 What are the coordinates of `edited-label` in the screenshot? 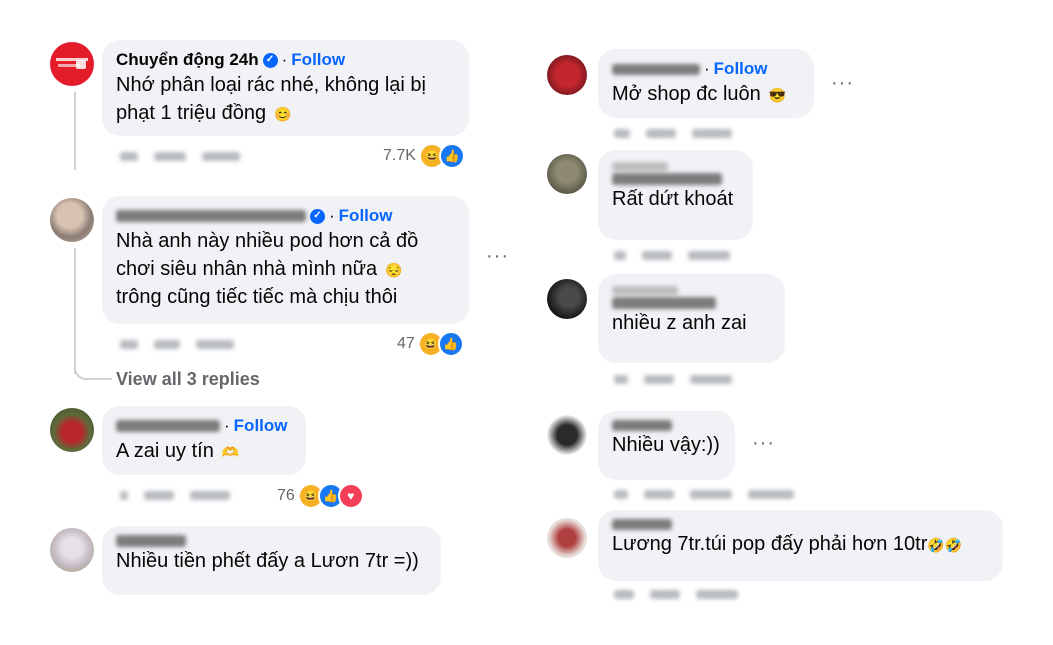 It's located at (771, 494).